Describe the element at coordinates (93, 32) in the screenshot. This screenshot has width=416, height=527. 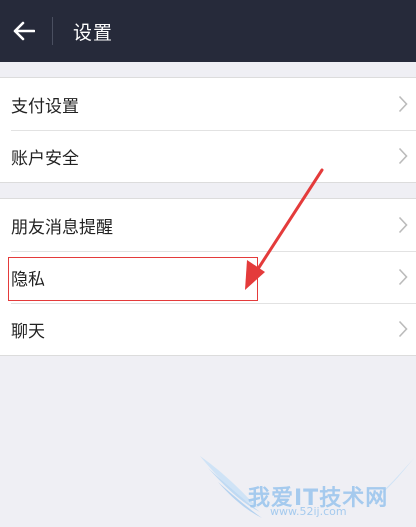
I see `page-title: 设置` at that location.